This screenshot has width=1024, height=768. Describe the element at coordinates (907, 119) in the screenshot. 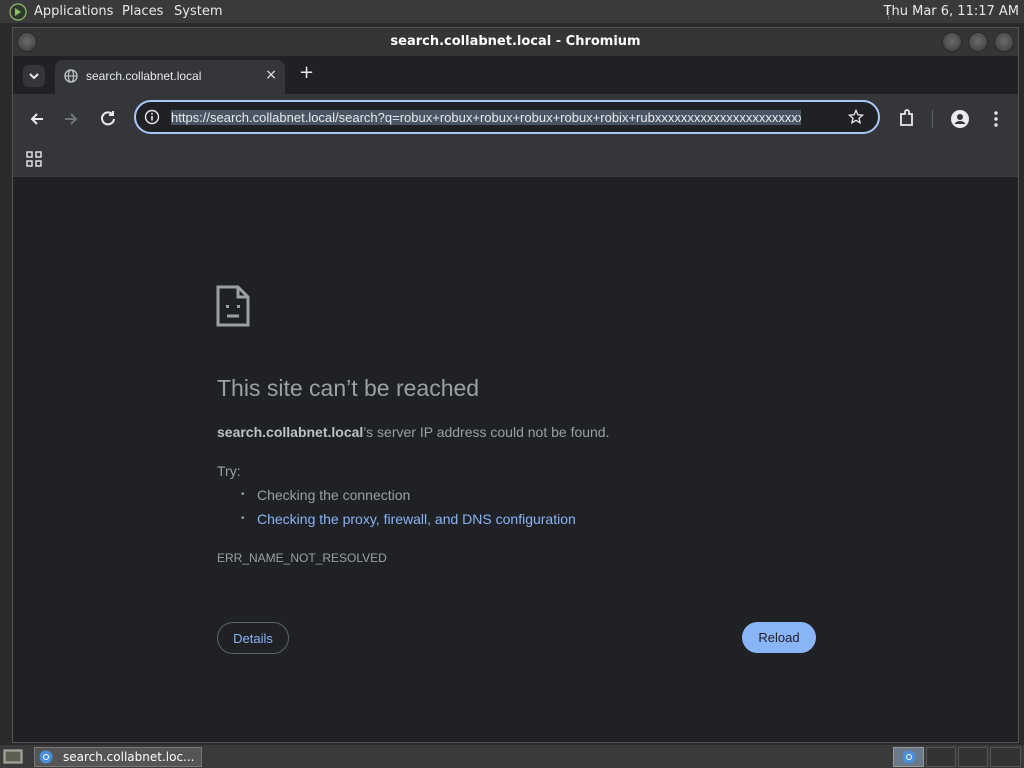

I see `extensions-icon` at that location.